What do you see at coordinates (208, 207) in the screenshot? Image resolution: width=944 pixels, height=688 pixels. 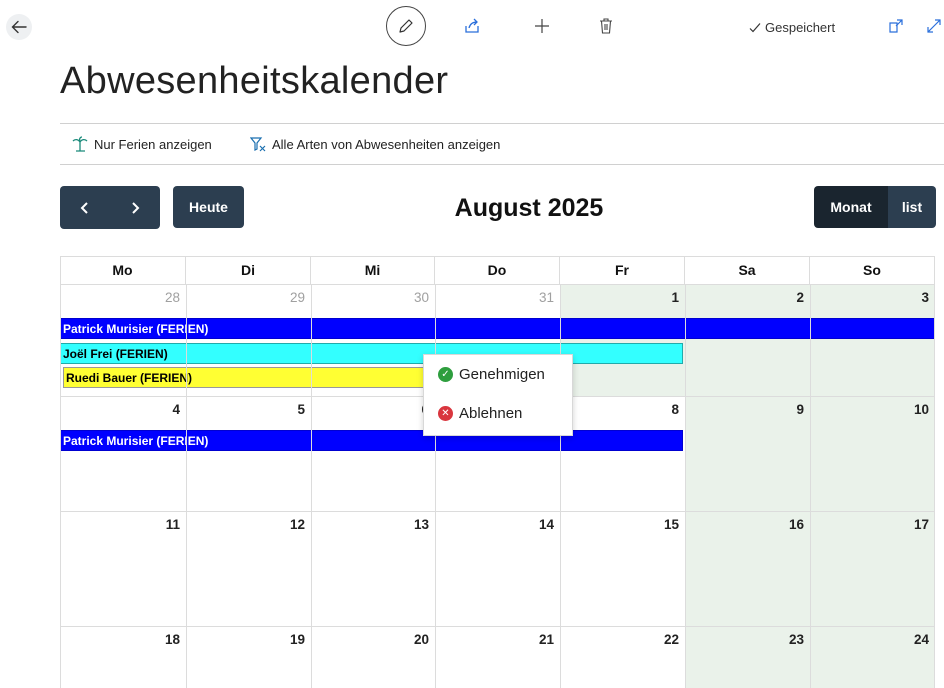 I see `today-button: Heute` at bounding box center [208, 207].